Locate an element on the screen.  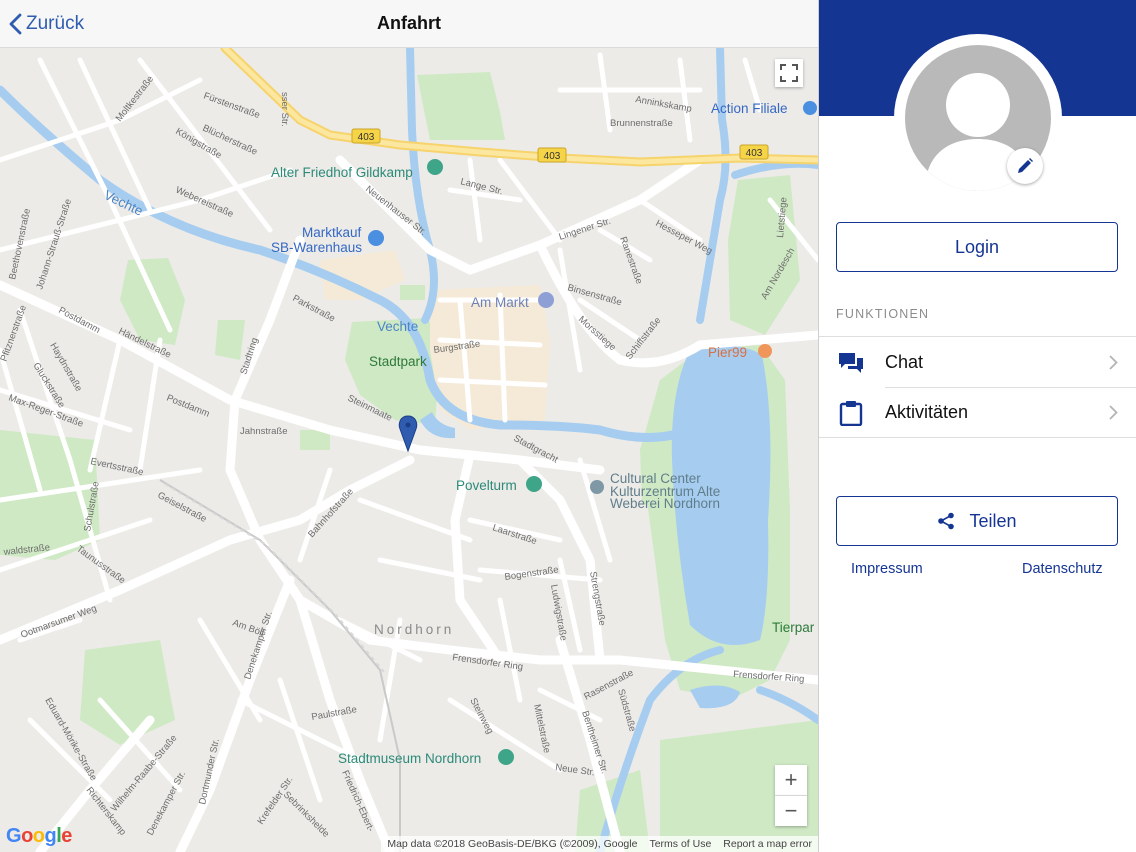
navigation-bar: Zurück Anfahrt is located at coordinates (409, 24).